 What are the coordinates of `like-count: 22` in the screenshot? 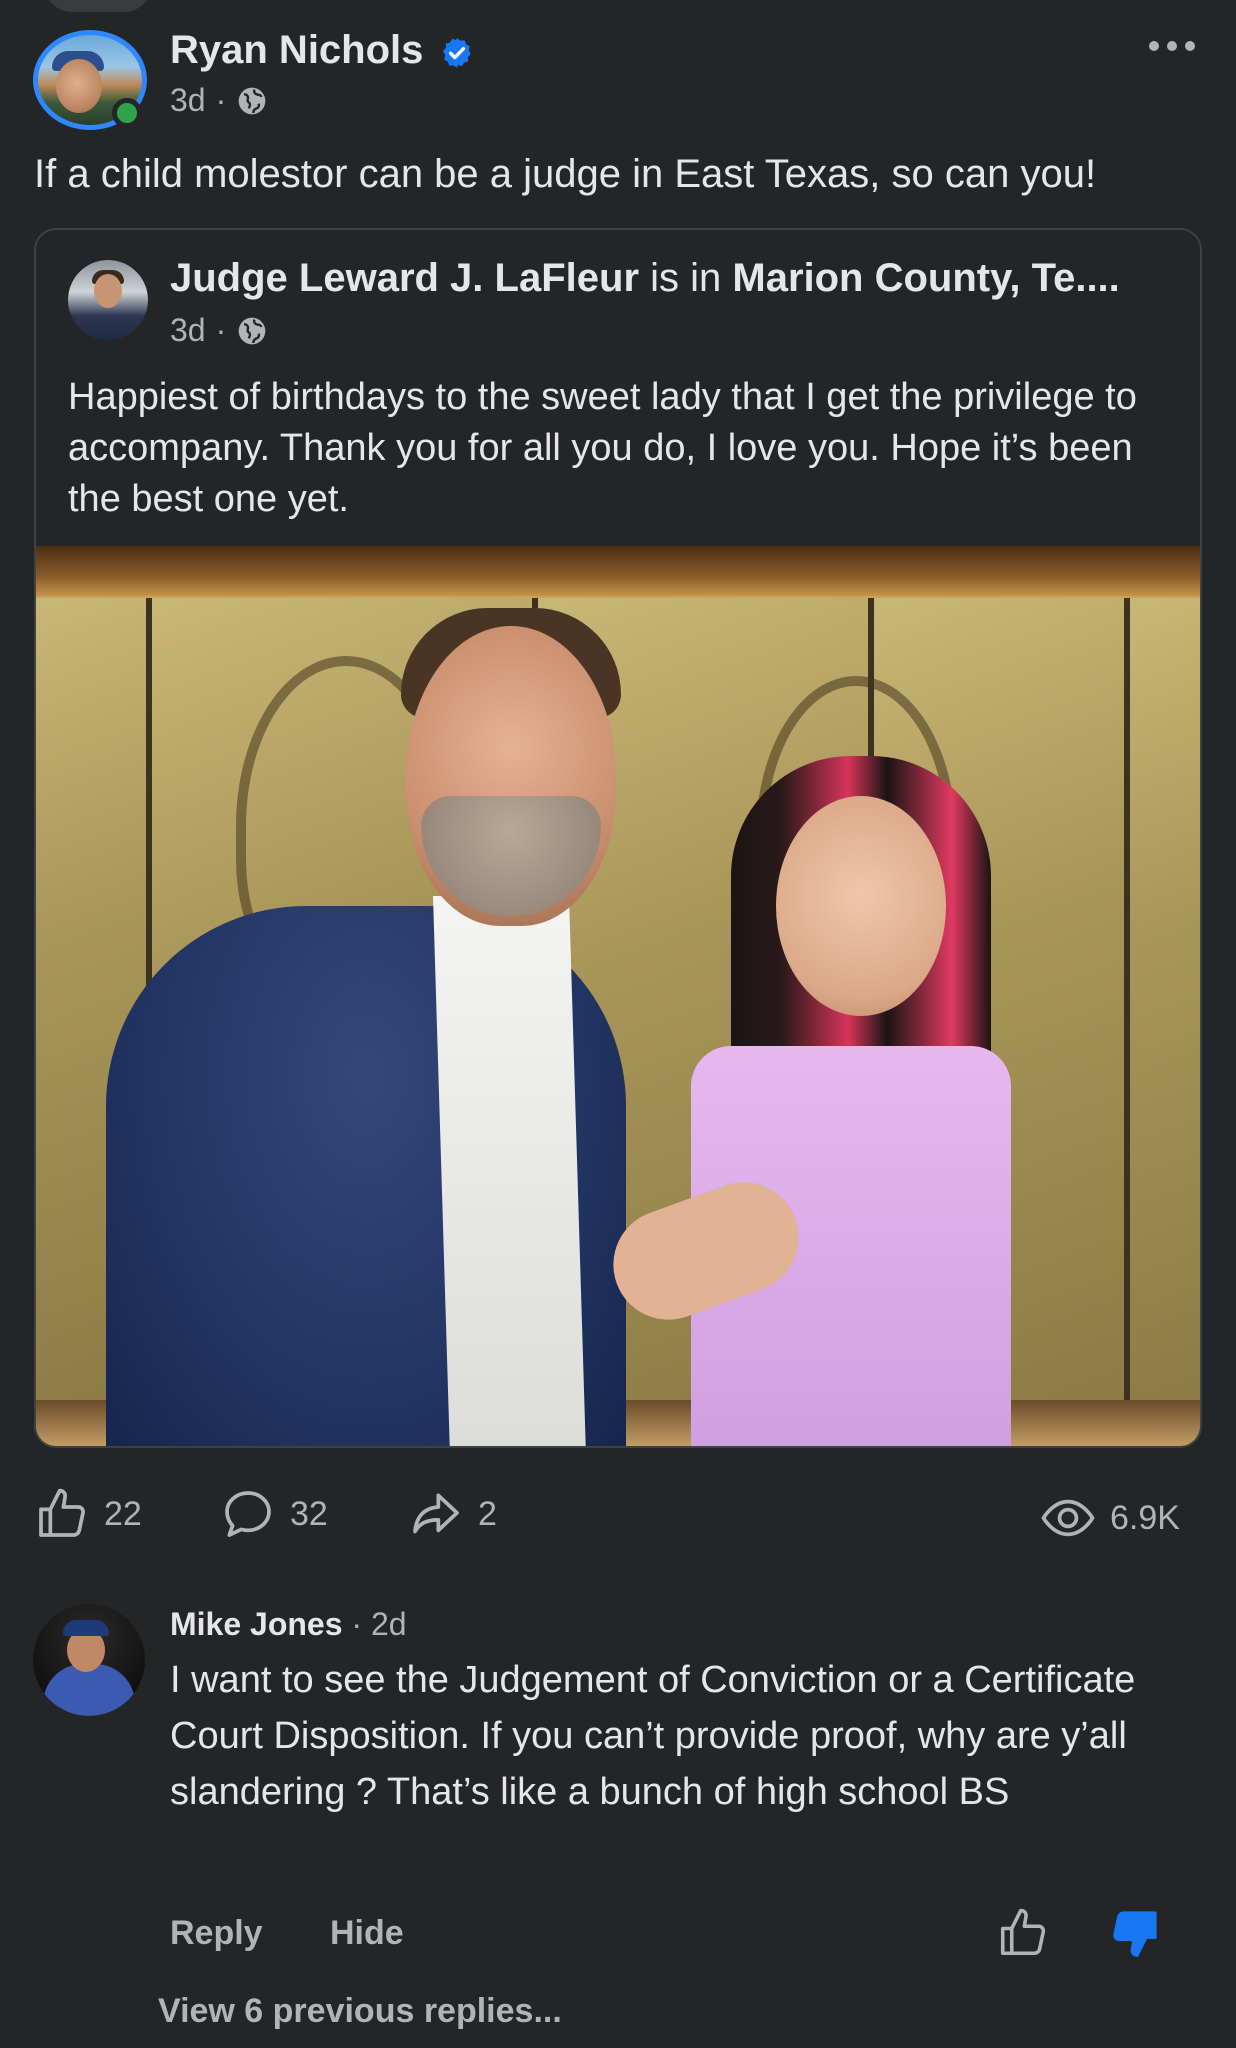 It's located at (123, 1513).